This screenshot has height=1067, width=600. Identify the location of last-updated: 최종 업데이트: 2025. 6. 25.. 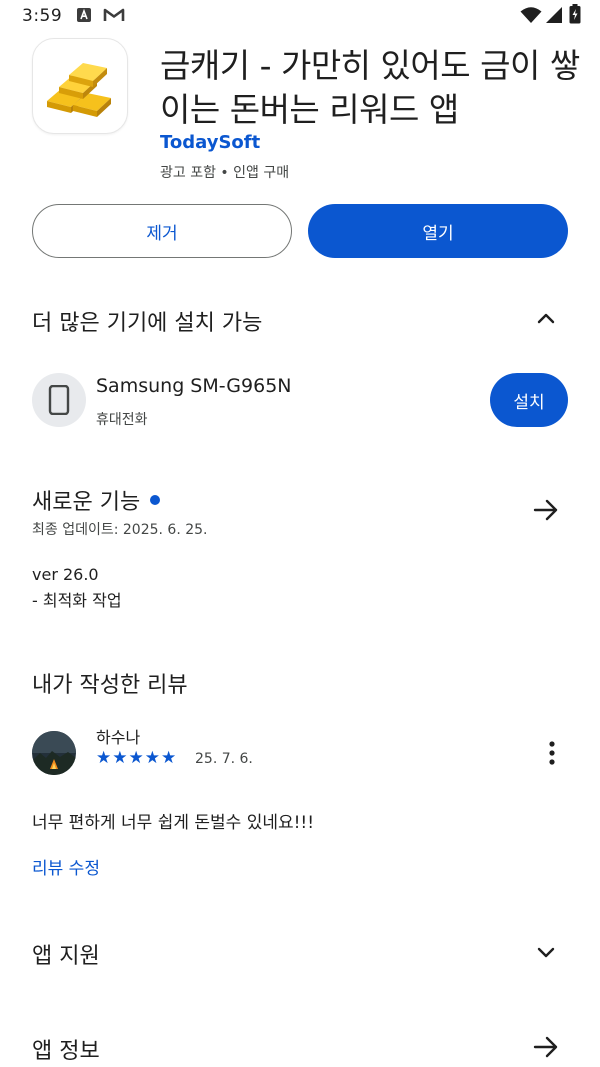
(120, 530).